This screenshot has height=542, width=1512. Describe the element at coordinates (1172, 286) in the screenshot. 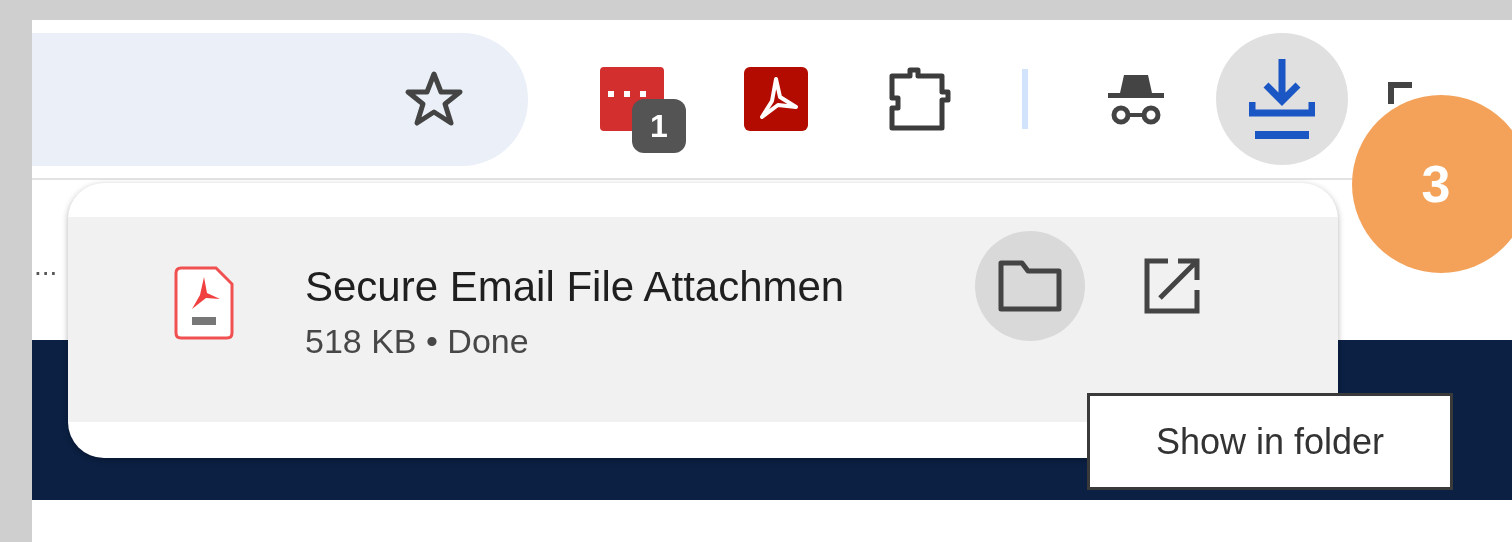

I see `open-external-icon` at that location.